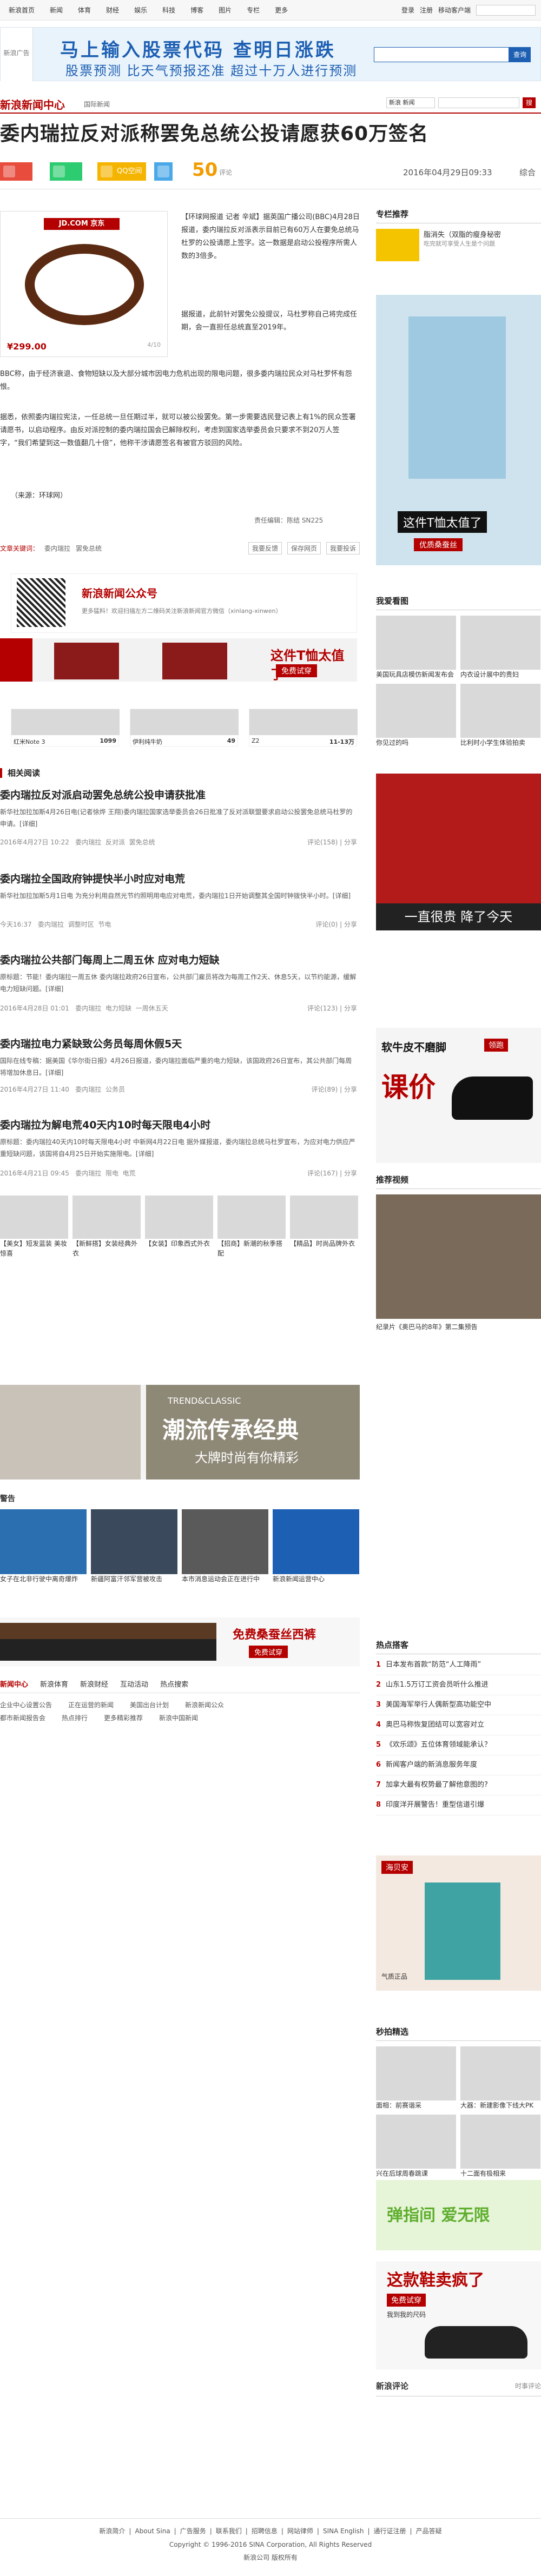 Image resolution: width=541 pixels, height=2576 pixels. Describe the element at coordinates (103, 794) in the screenshot. I see `related-item-title: 委内瑞拉反对派启动罢免总统公投申请获批准` at that location.